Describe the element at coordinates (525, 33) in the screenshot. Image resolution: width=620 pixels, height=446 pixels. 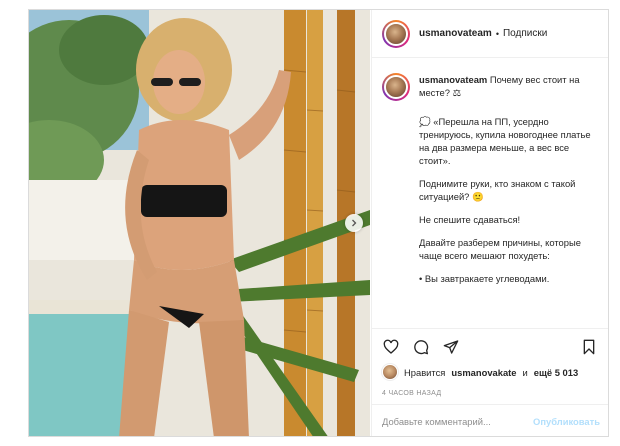
I see `follow-status-button: Подписки` at that location.